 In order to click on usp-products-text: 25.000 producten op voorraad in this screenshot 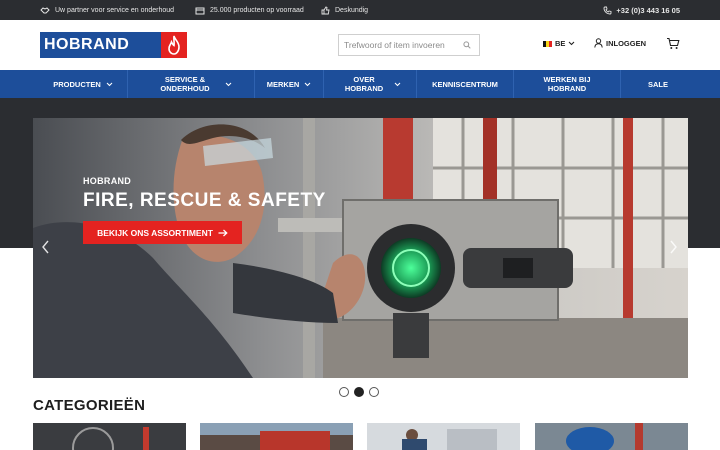, I will do `click(257, 10)`.